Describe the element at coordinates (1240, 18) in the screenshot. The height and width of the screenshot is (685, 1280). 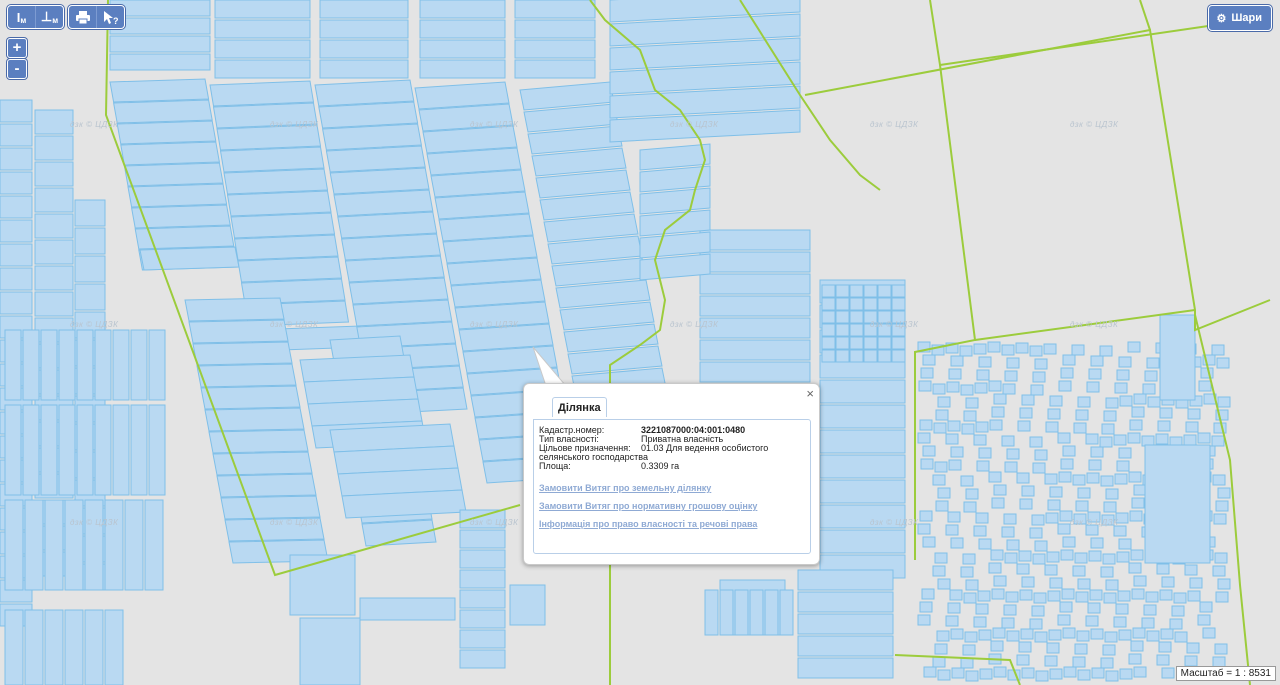
I see `layers-button: ⚙ Шари` at that location.